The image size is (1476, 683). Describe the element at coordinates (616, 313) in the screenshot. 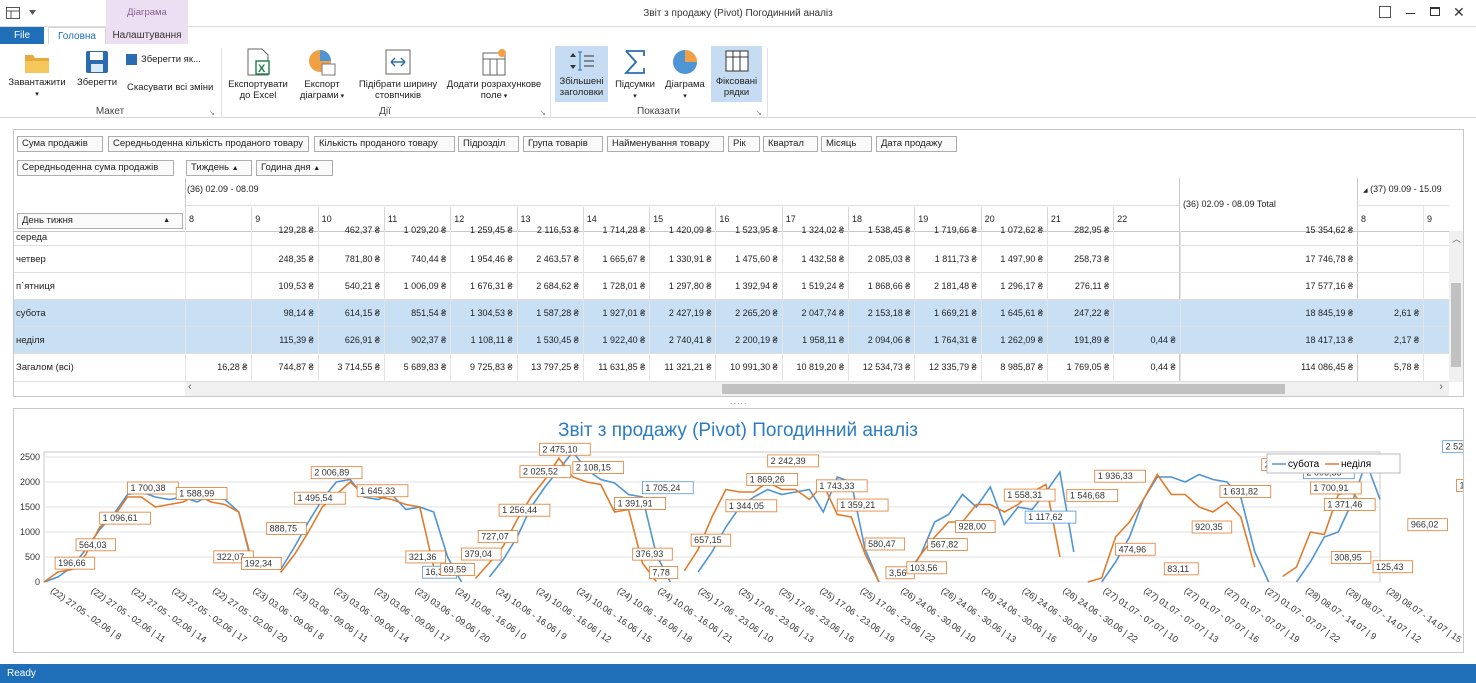

I see `table-cell: 1 927,01 ₴` at that location.